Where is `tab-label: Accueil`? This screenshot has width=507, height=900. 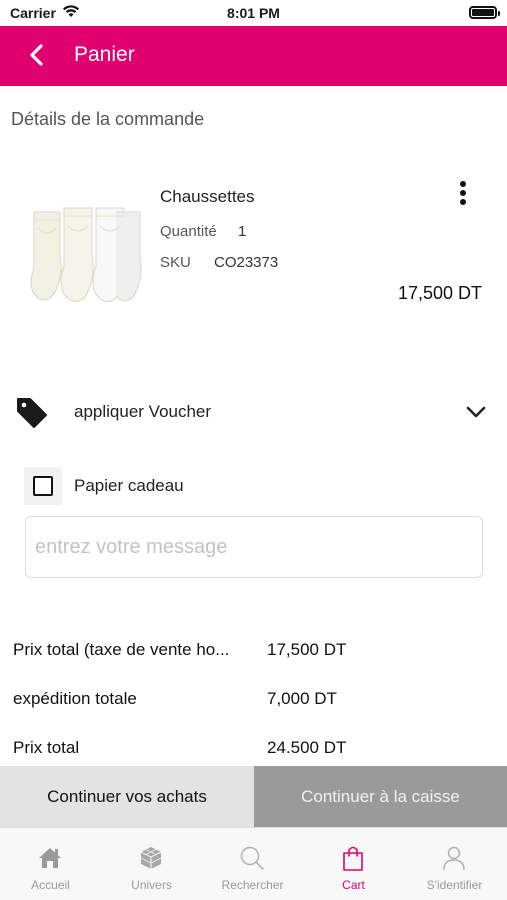
tab-label: Accueil is located at coordinates (50, 885).